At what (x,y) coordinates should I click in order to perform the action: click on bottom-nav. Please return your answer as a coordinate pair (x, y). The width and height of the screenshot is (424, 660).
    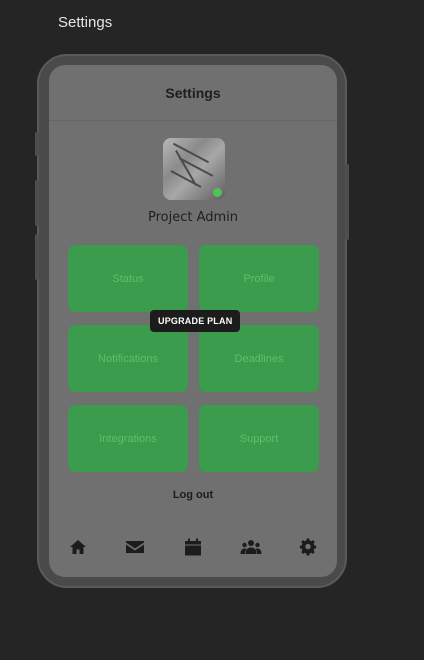
    Looking at the image, I should click on (193, 547).